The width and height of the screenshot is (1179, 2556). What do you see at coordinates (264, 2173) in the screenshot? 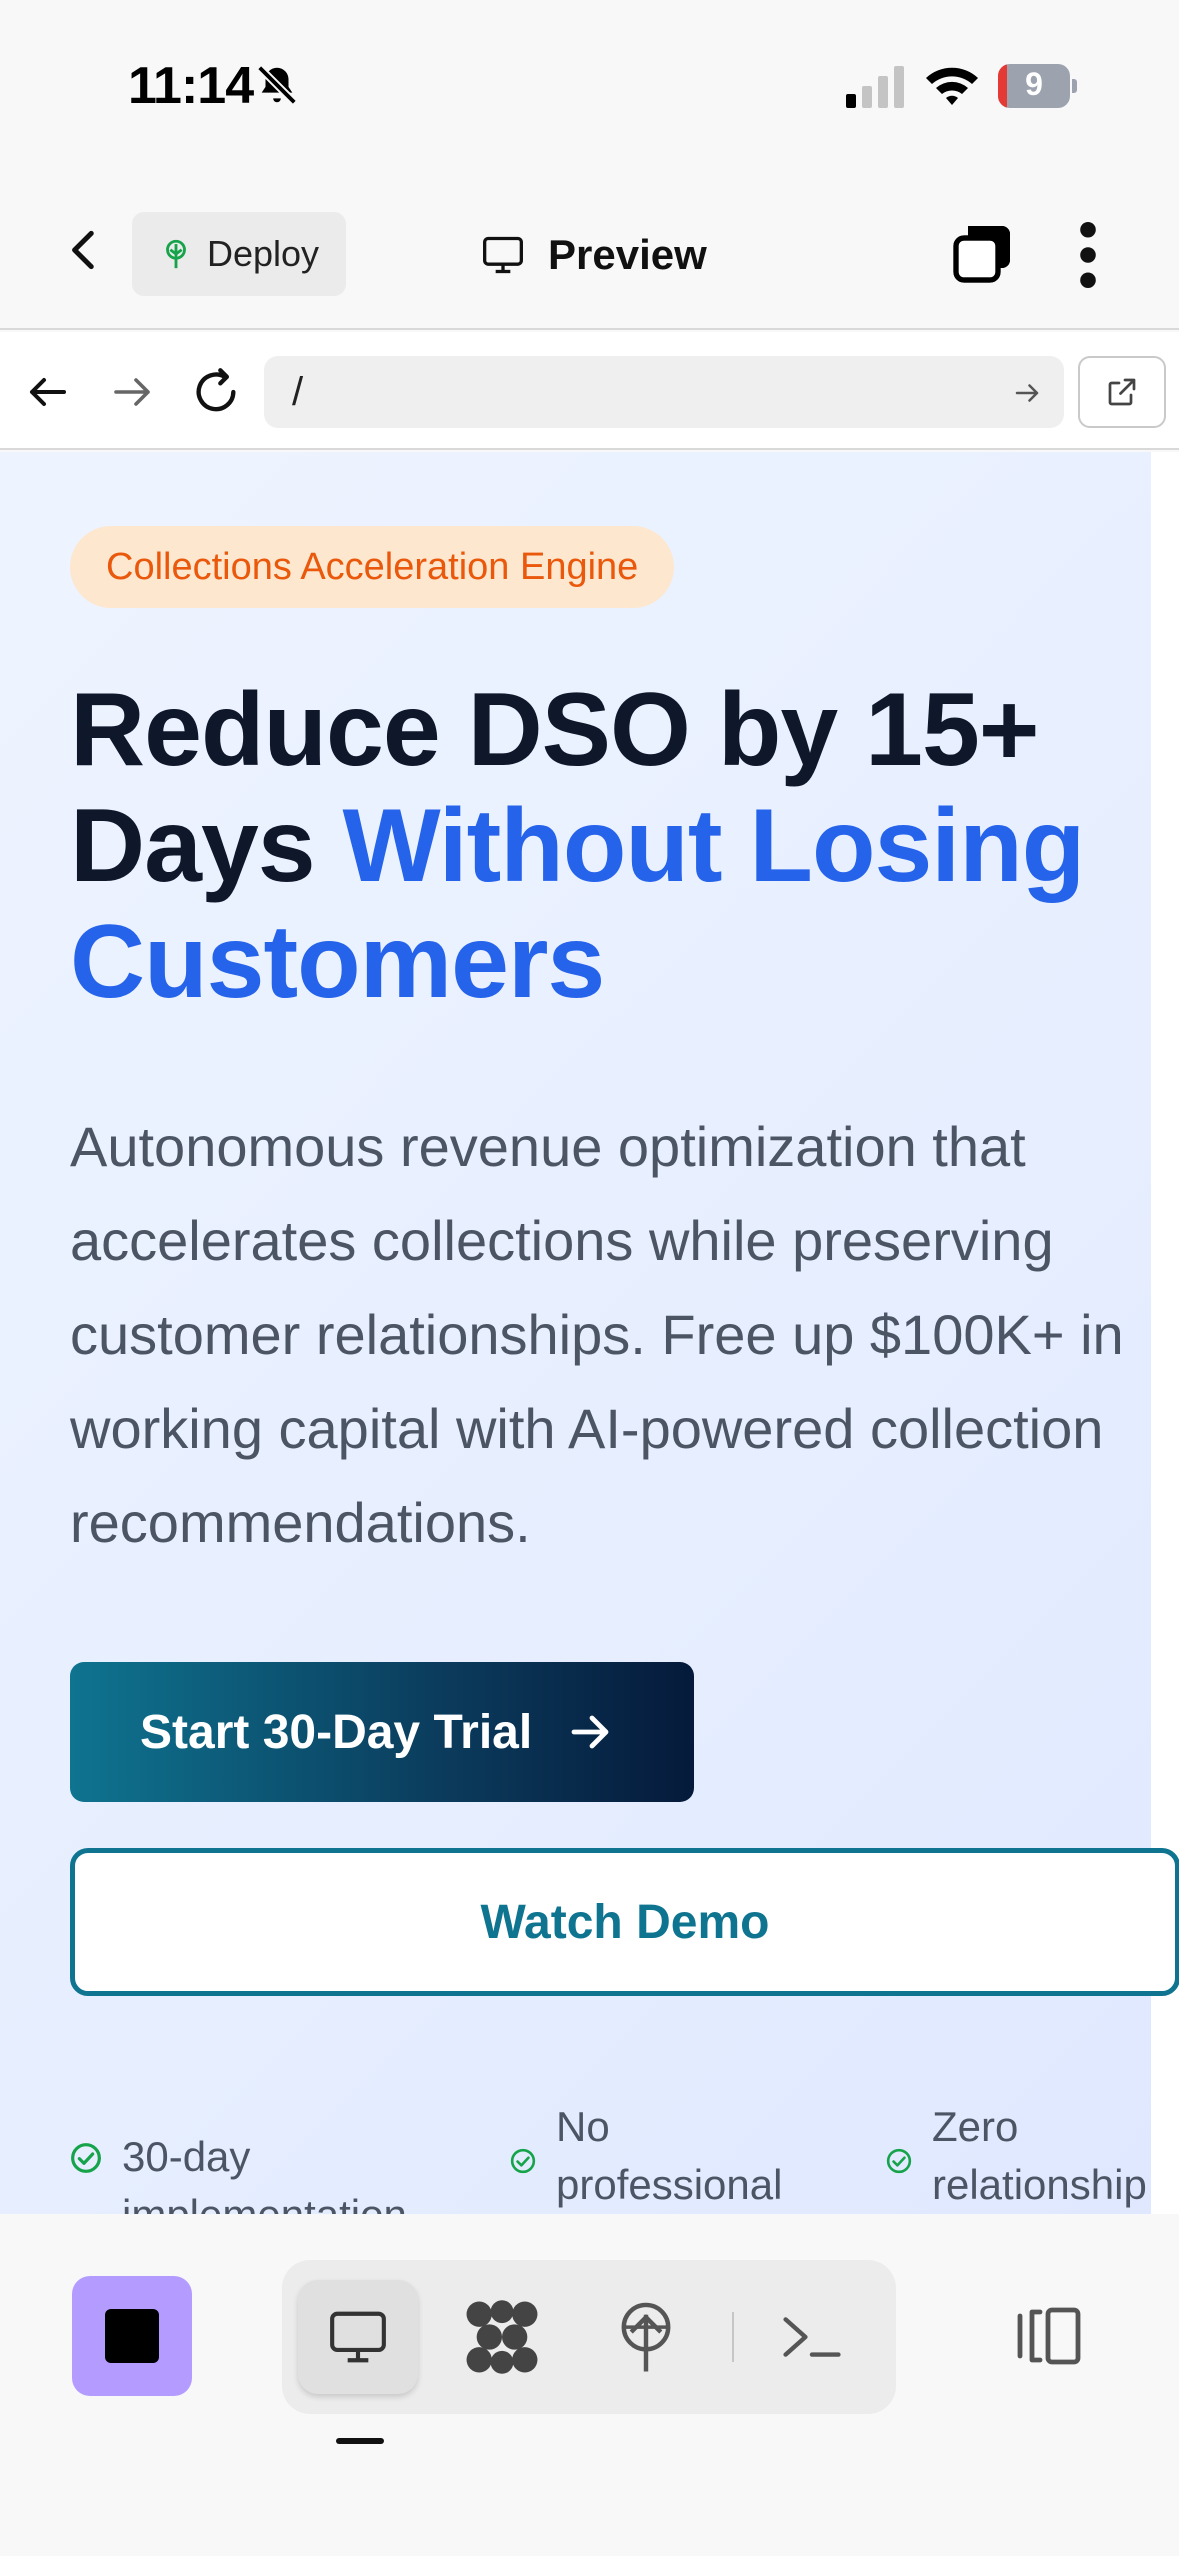
I see `feature-text: 30-day implementation` at bounding box center [264, 2173].